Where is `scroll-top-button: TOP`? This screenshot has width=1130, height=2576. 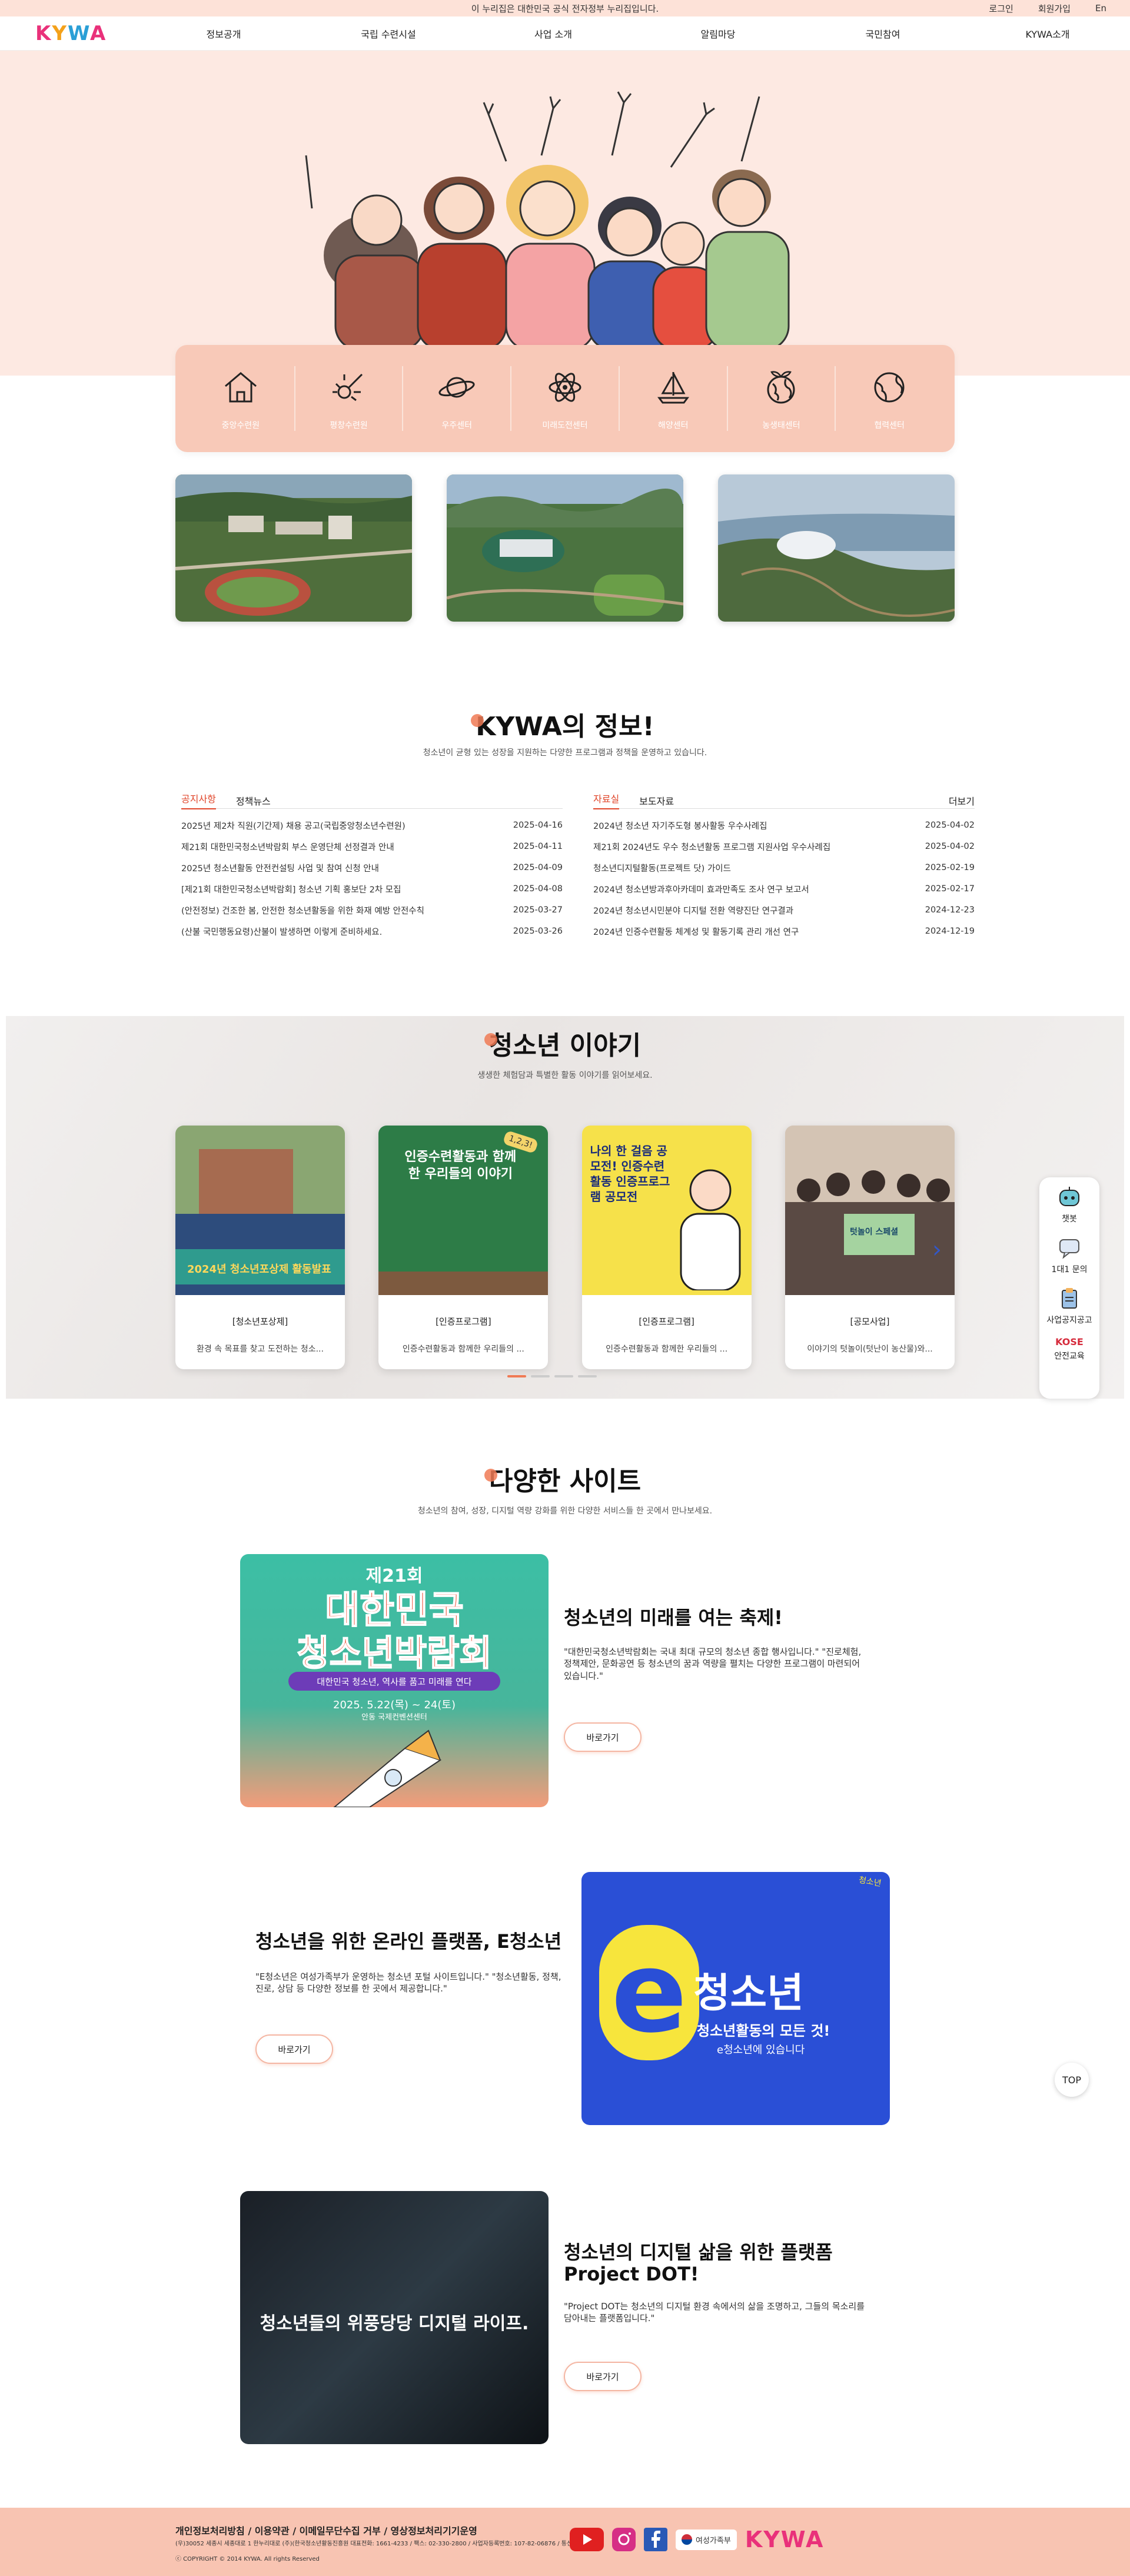
scroll-top-button: TOP is located at coordinates (1072, 2080).